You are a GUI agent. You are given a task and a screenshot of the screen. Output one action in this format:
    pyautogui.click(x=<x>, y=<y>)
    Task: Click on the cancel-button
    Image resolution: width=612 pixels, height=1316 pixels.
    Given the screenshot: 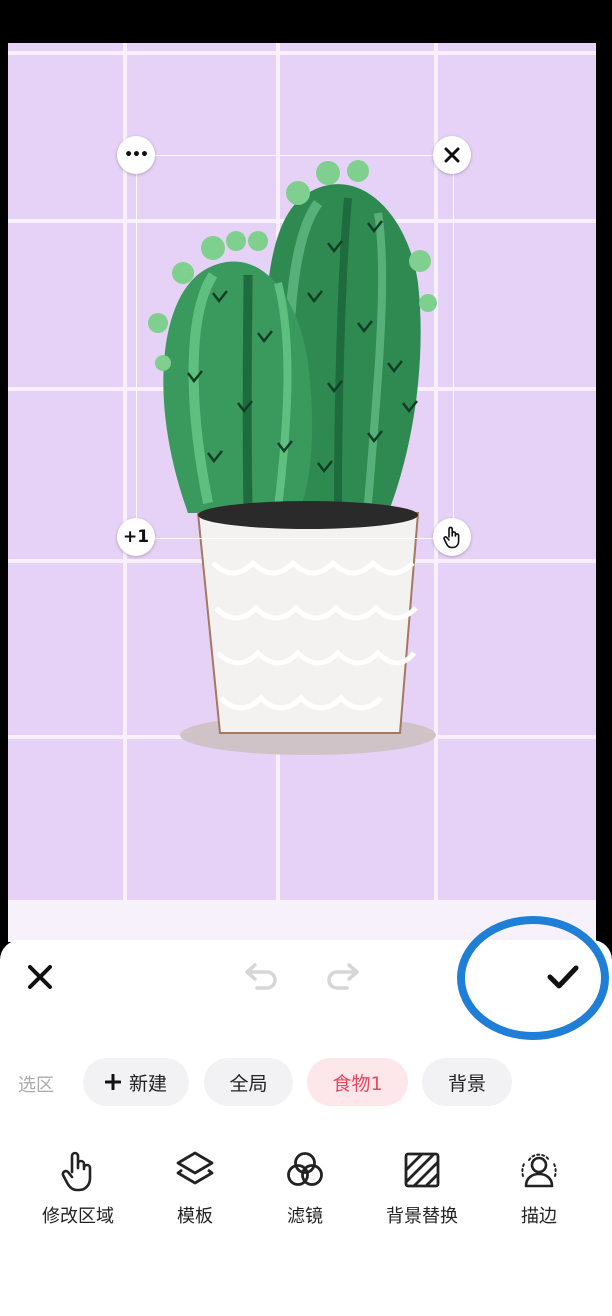 What is the action you would take?
    pyautogui.click(x=40, y=977)
    